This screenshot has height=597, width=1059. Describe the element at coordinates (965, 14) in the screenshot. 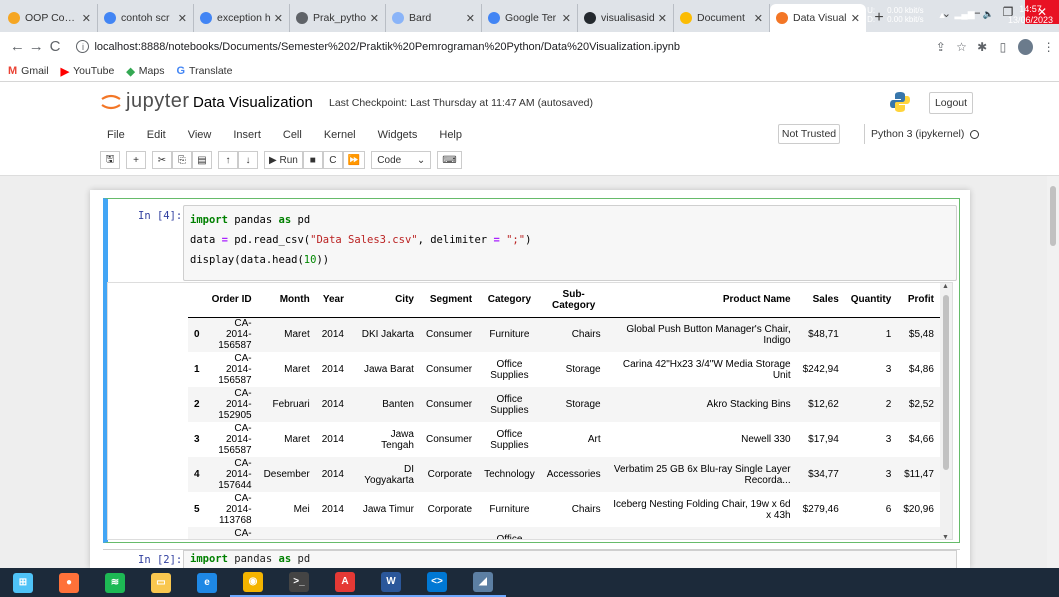

I see `network-icon: ▂▄▆` at that location.